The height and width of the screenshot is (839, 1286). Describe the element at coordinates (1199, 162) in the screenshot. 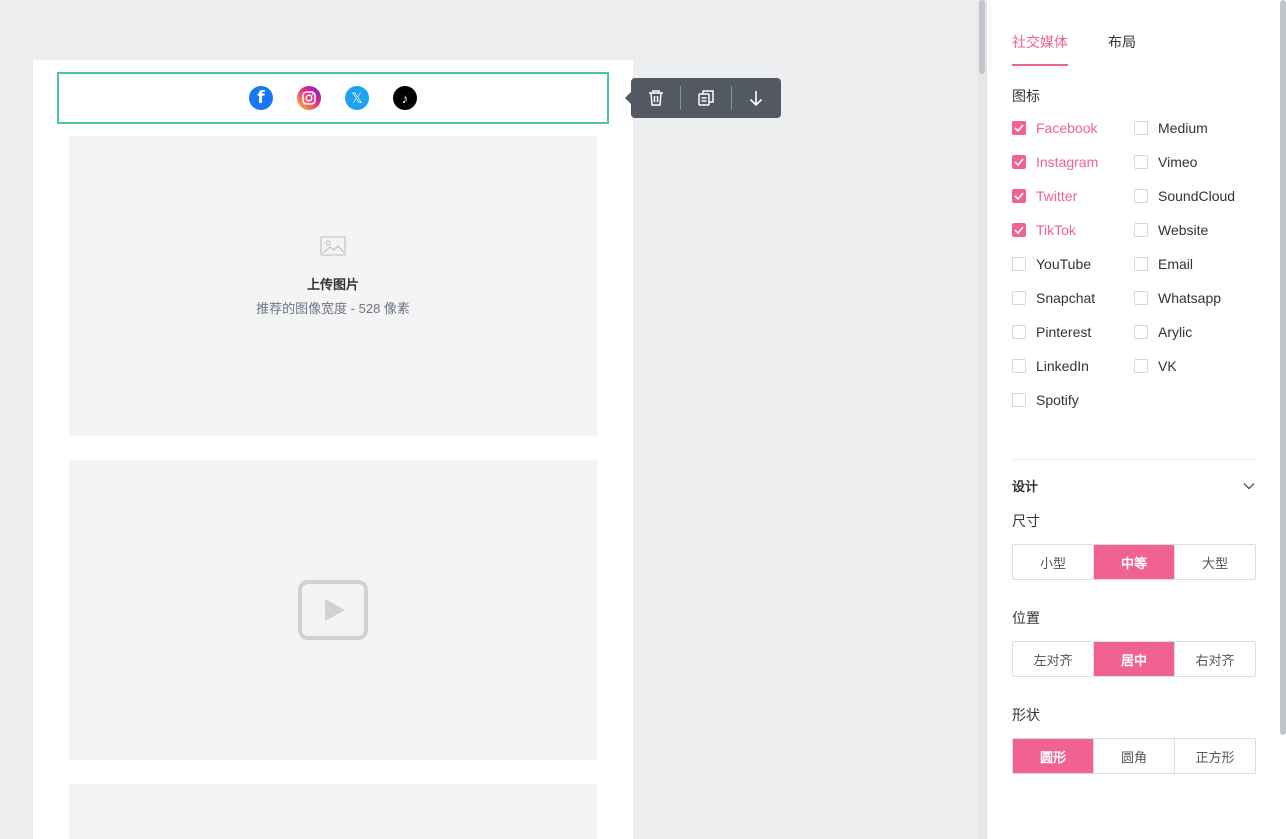

I see `checkbox-vimeo: Vimeo` at that location.